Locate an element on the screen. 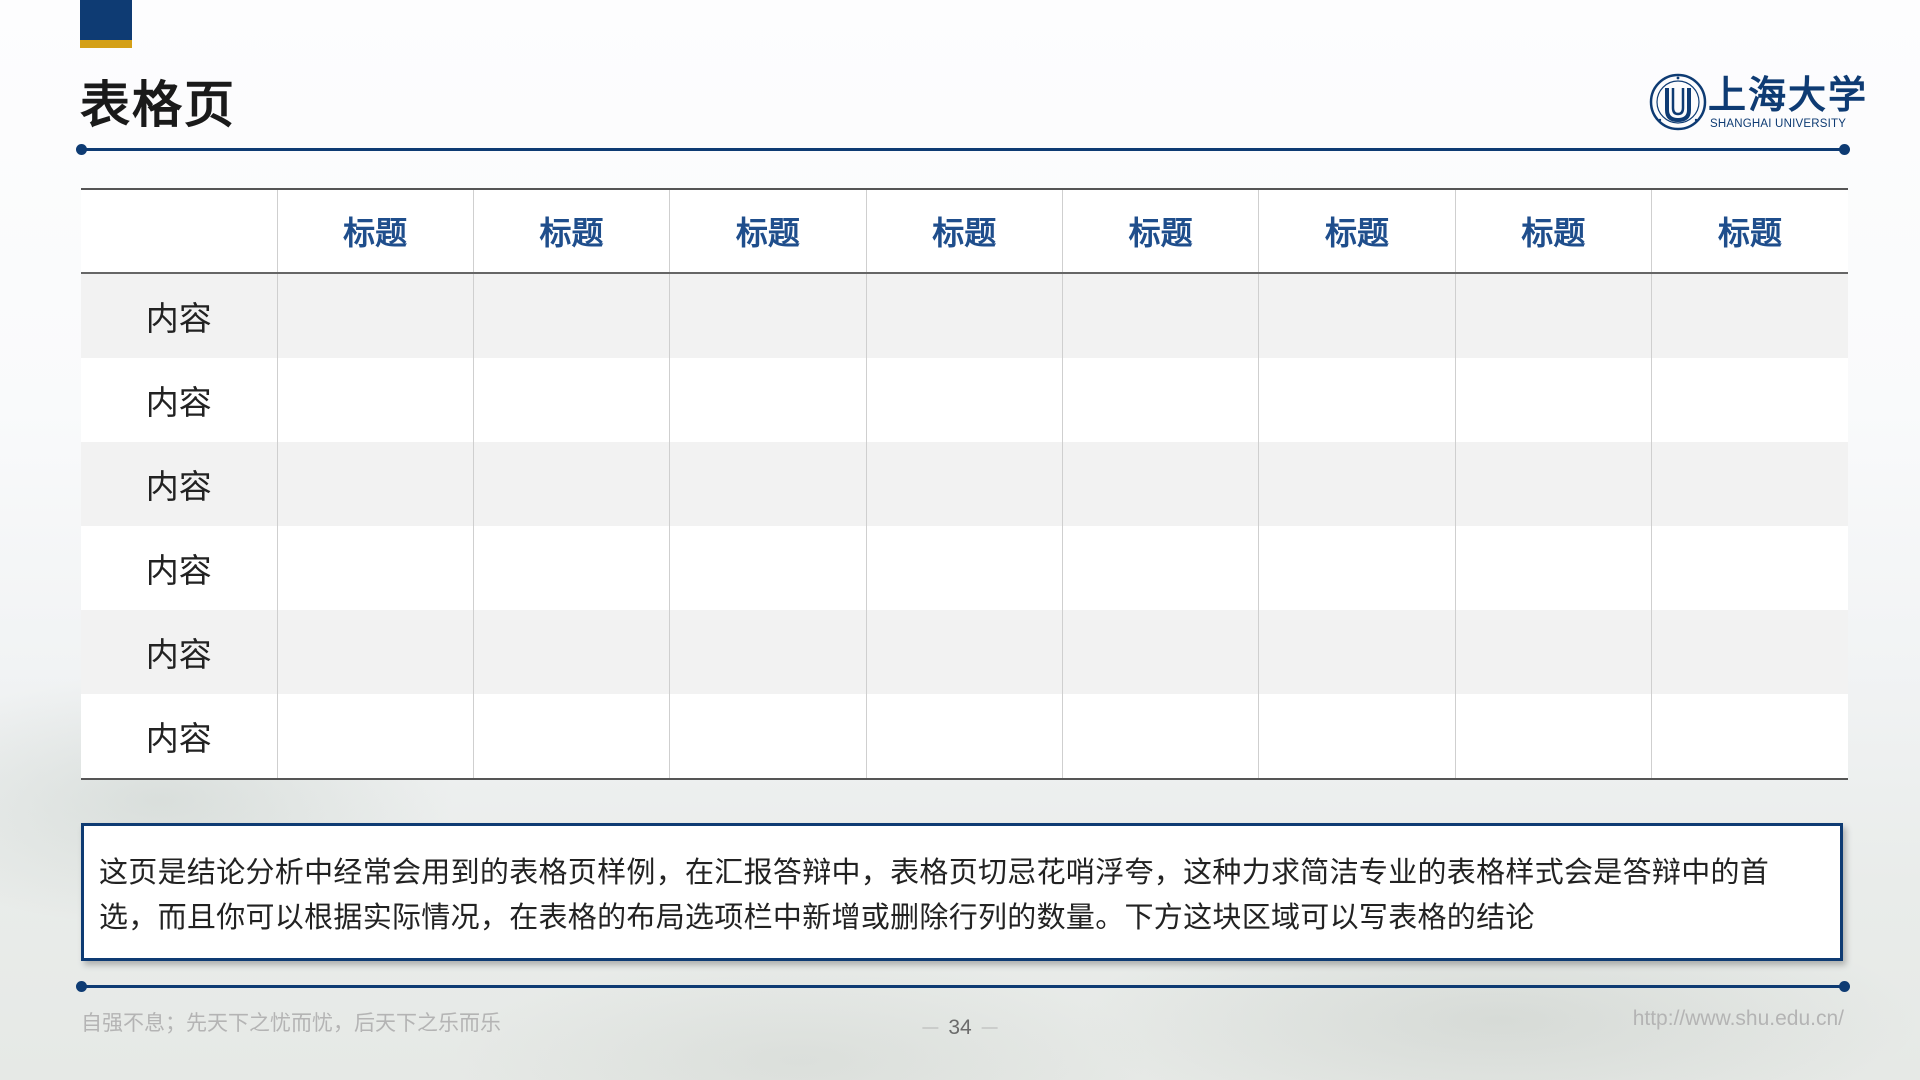 This screenshot has height=1080, width=1920. page-number-value: 34 is located at coordinates (960, 1027).